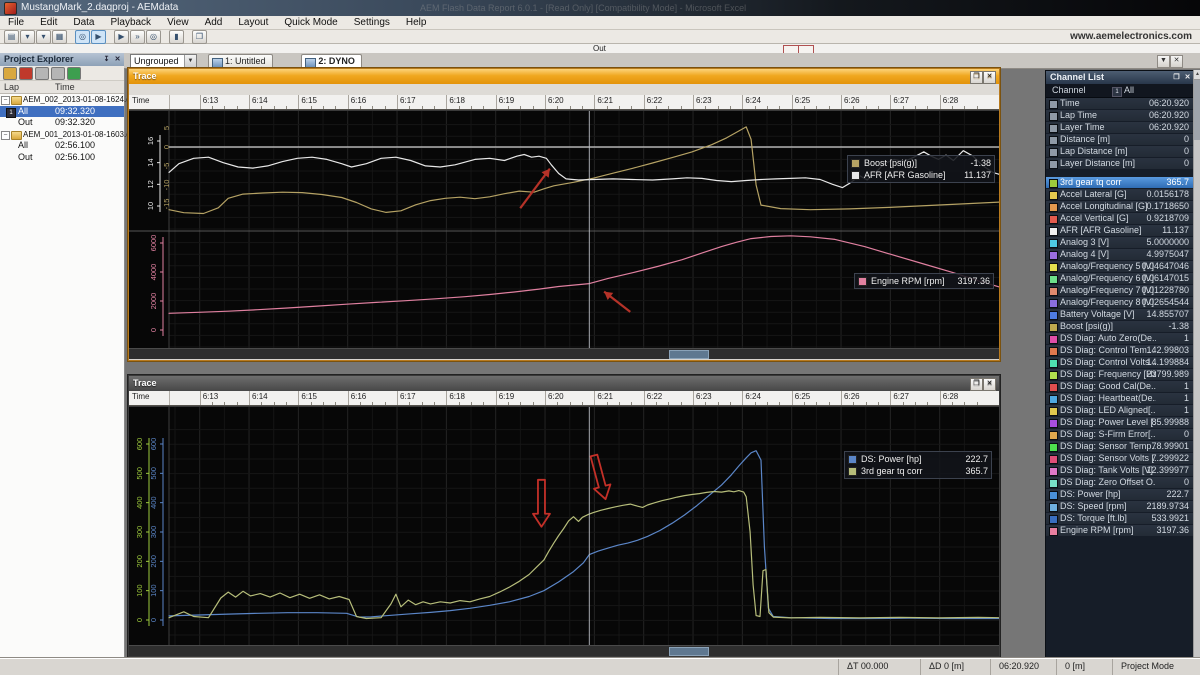 The width and height of the screenshot is (1200, 675). Describe the element at coordinates (1120, 506) in the screenshot. I see `channel-row: DS: Speed [rpm] 2189.9734` at that location.